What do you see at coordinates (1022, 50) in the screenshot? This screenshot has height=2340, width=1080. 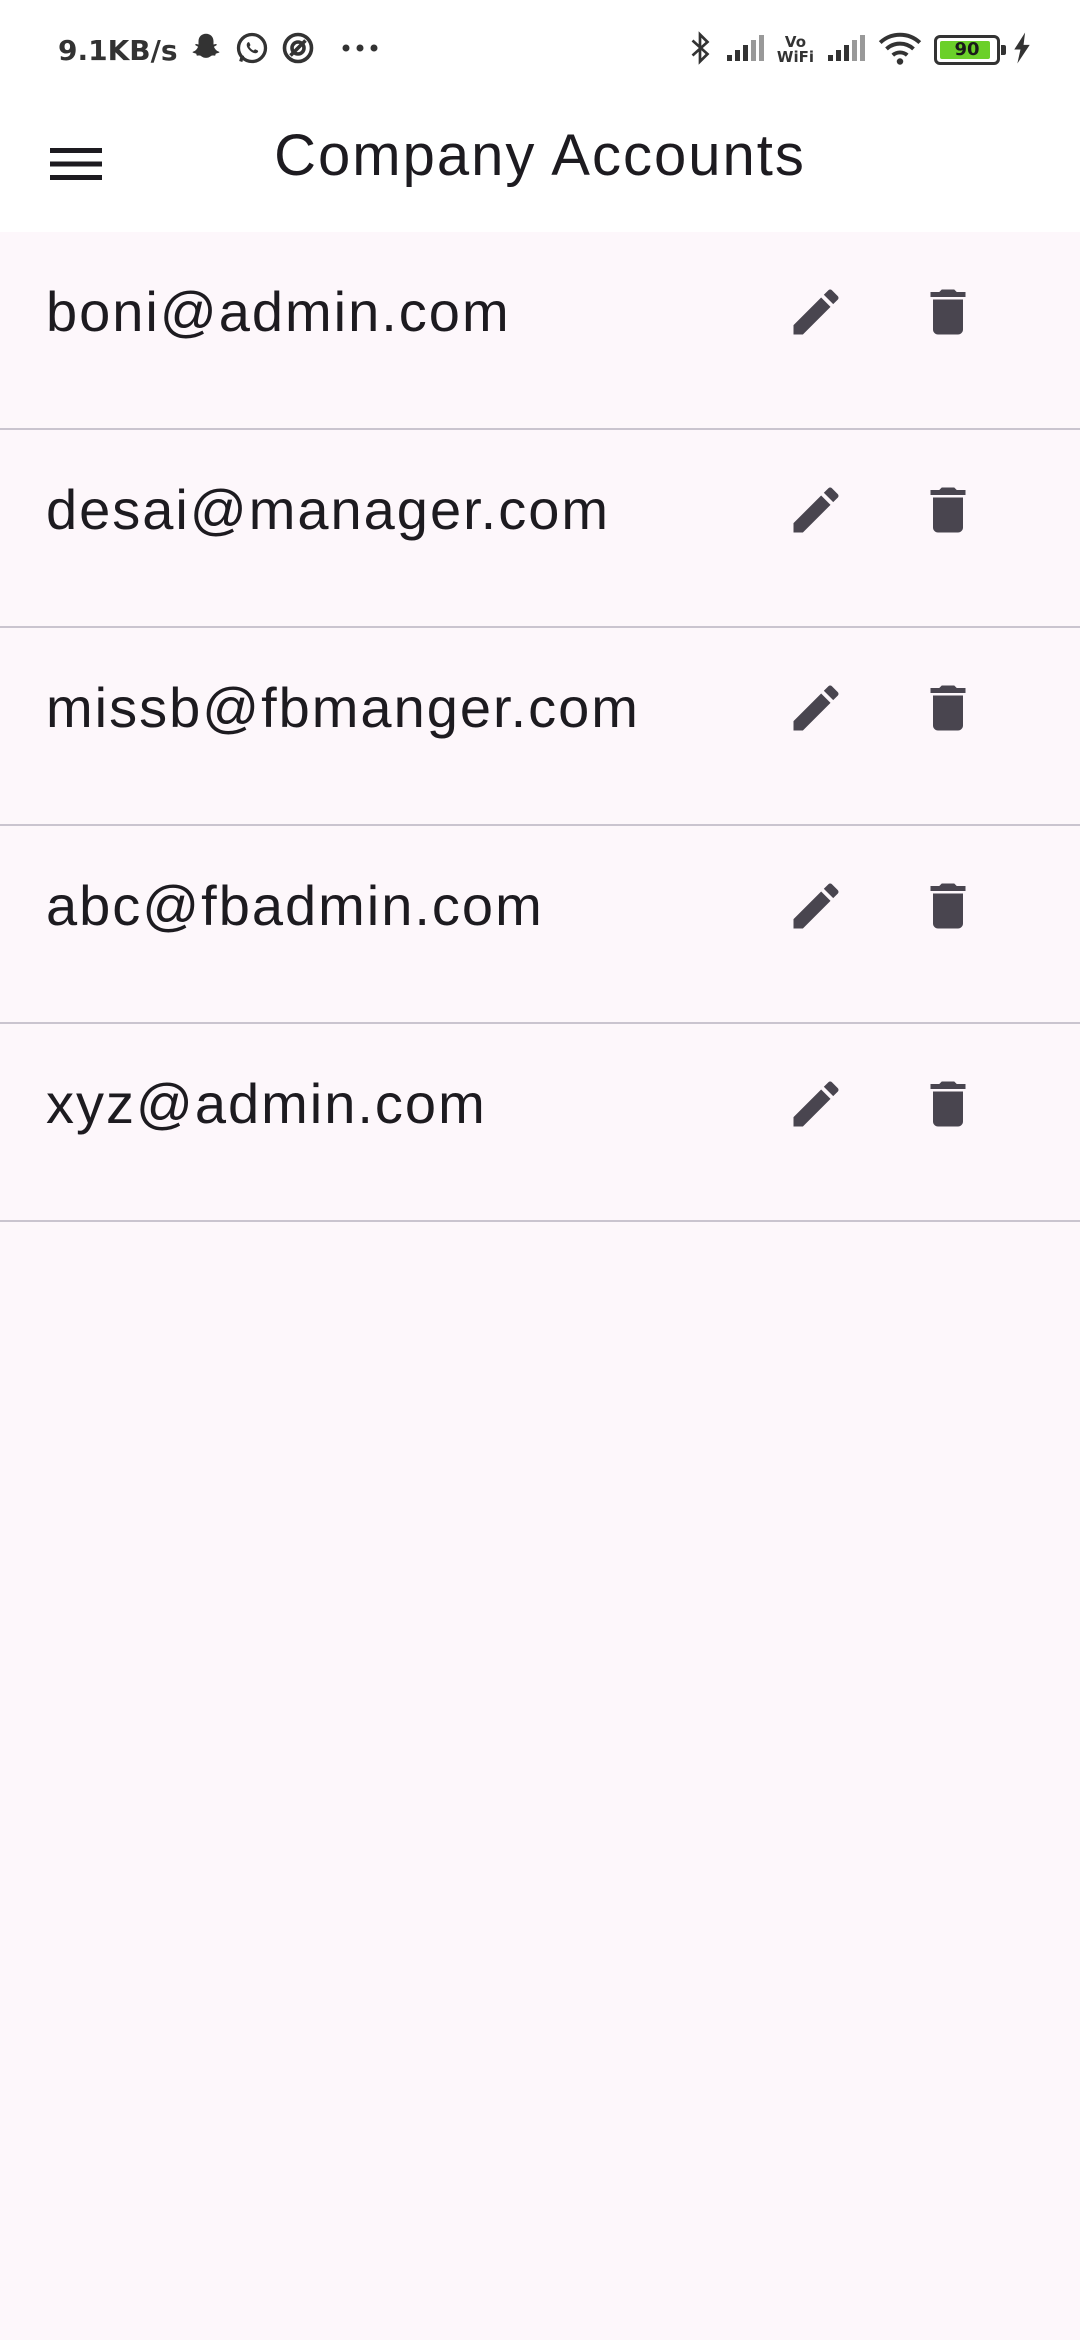 I see `charging-icon` at bounding box center [1022, 50].